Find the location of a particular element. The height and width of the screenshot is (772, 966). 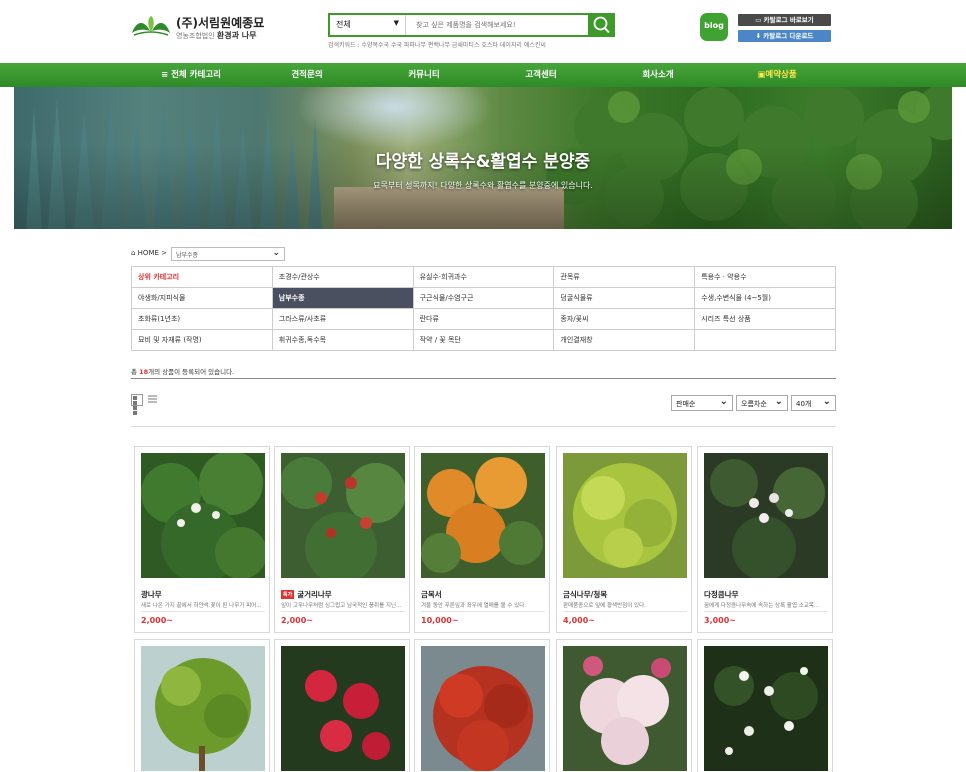

category-cell: 작약 / 꽃 목단 is located at coordinates (483, 340).